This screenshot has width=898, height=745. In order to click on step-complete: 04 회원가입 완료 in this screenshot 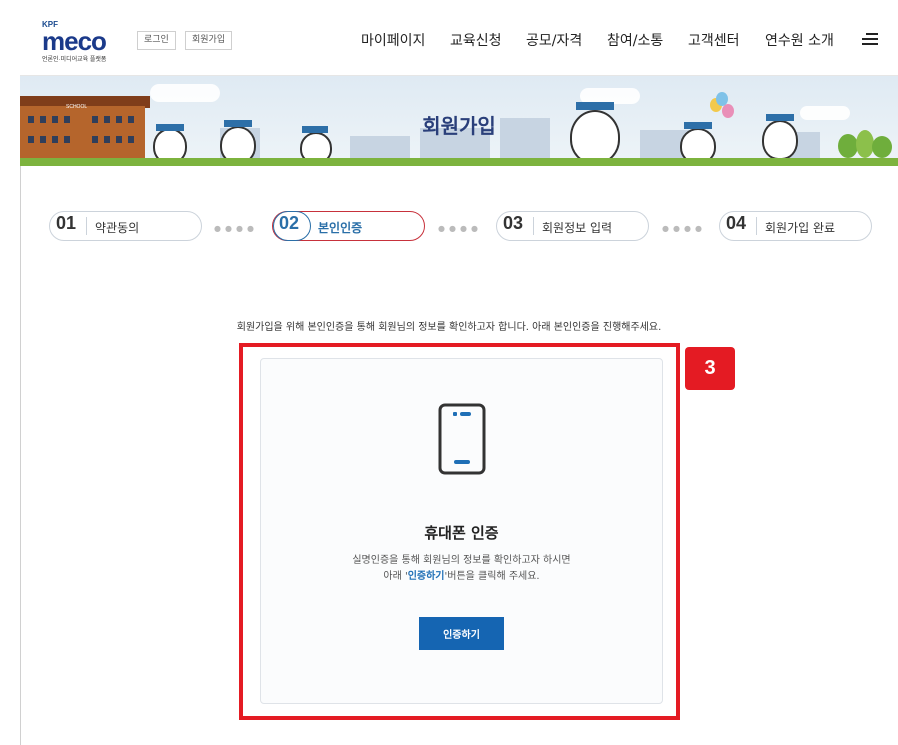, I will do `click(795, 226)`.